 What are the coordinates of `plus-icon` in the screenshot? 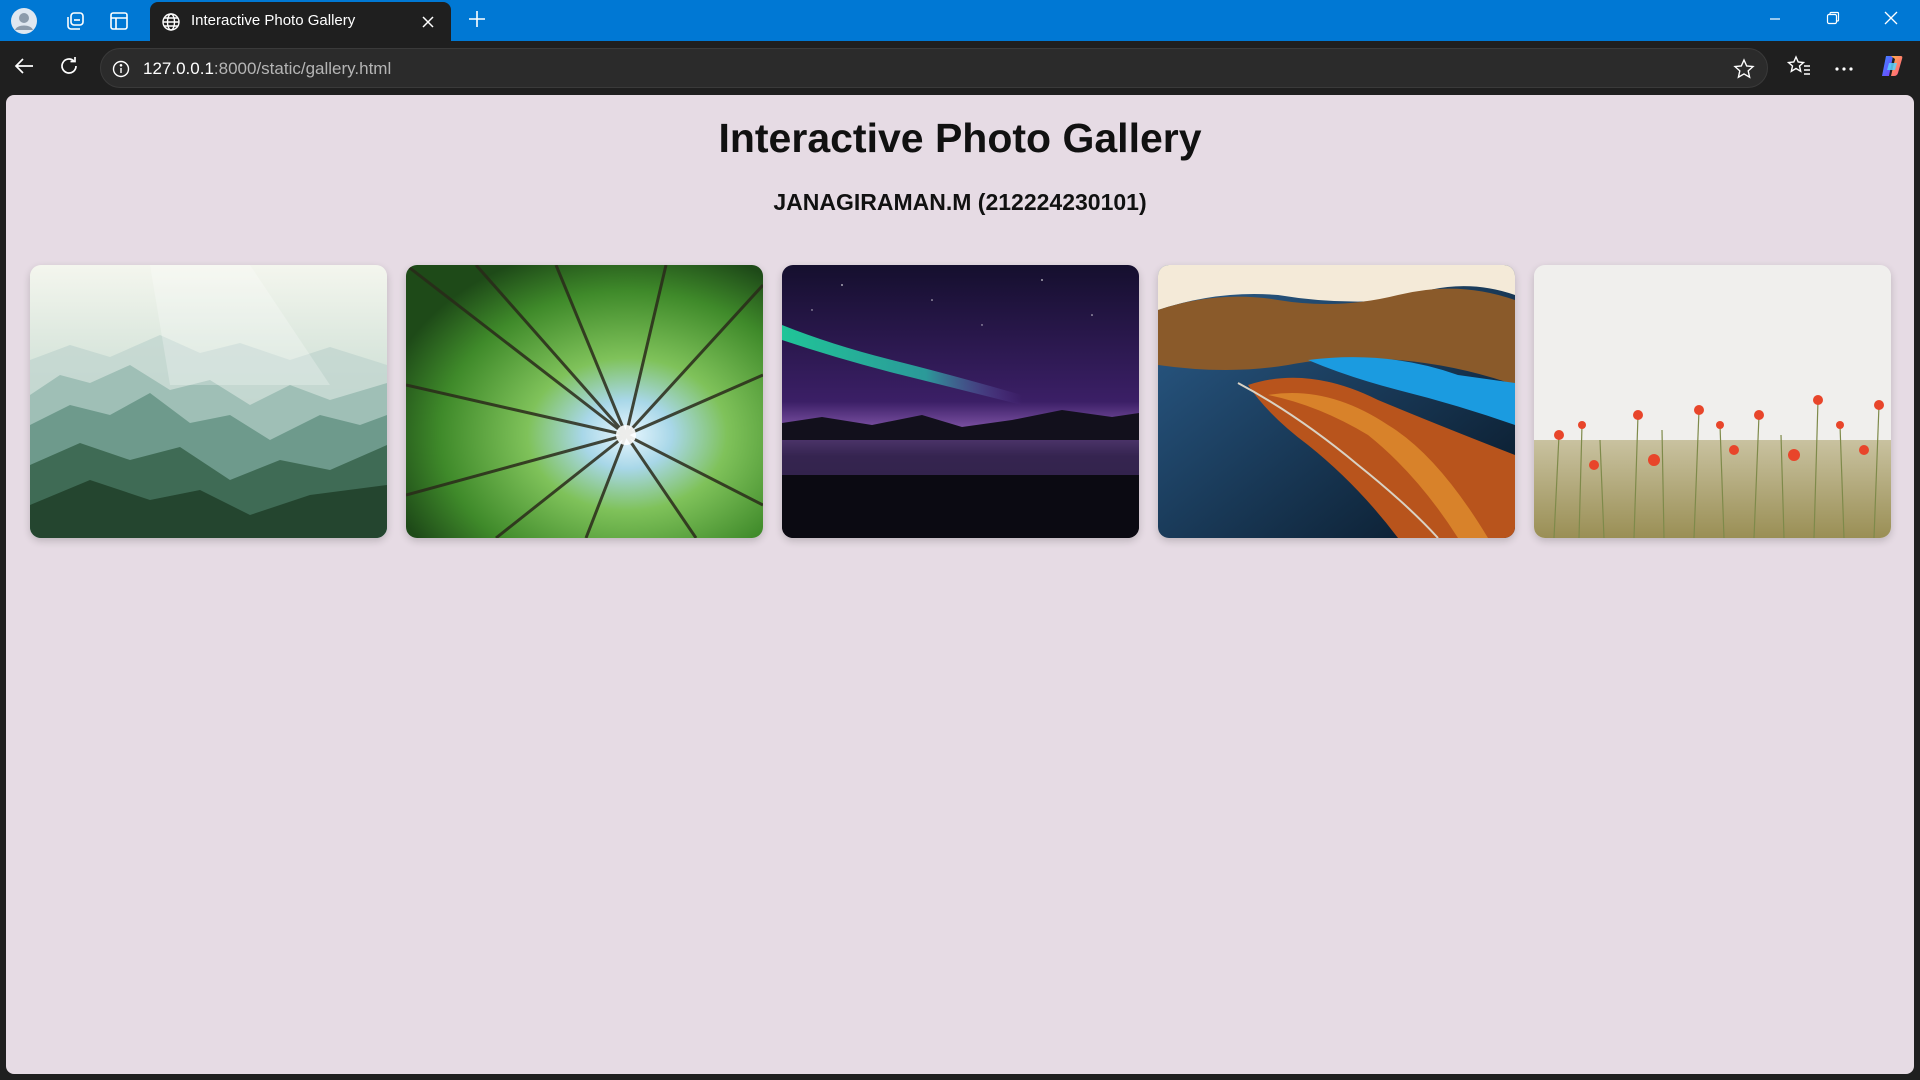 It's located at (477, 21).